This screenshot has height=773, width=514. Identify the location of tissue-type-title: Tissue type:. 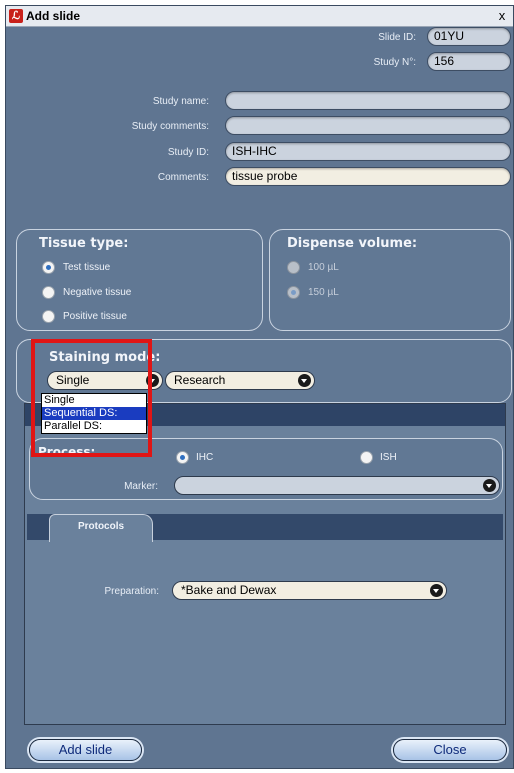
(84, 243).